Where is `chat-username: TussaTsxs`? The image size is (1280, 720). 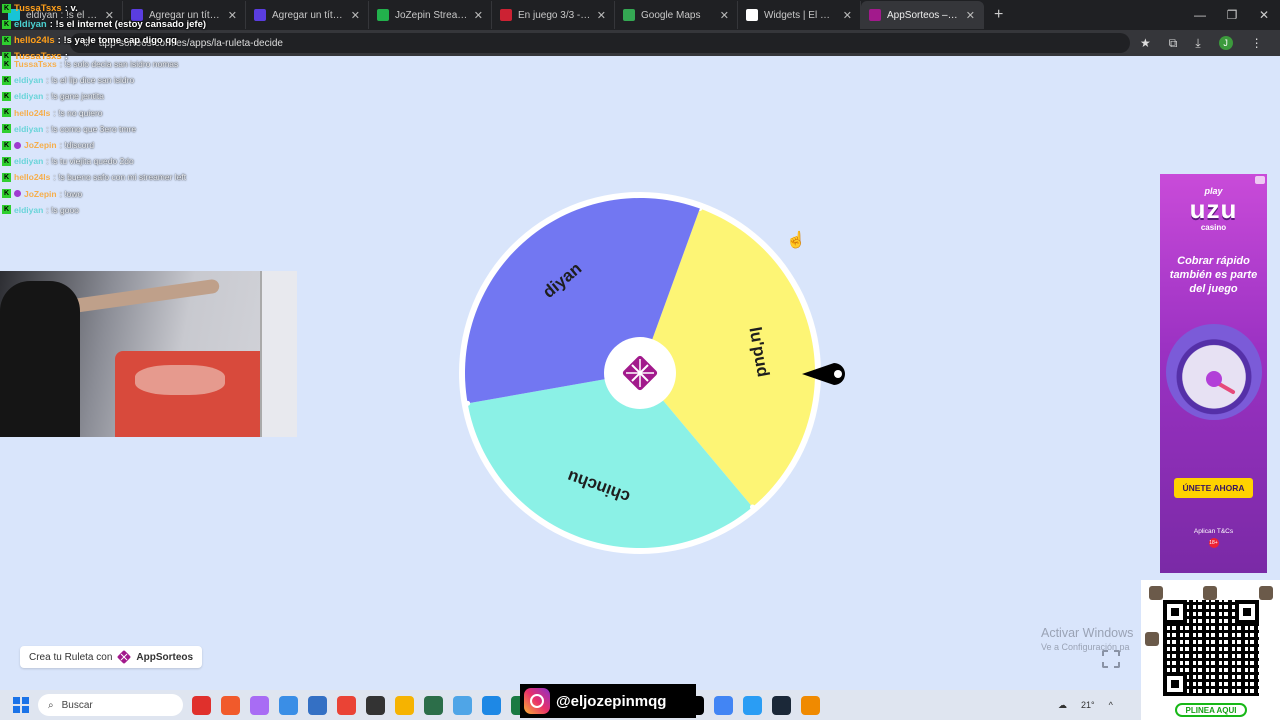
chat-username: TussaTsxs is located at coordinates (35, 64).